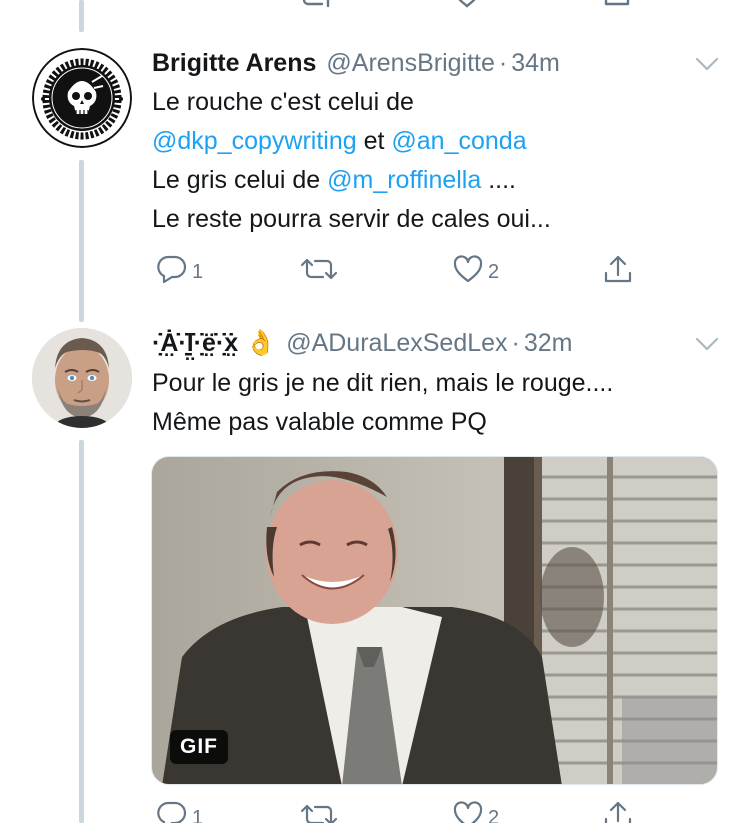  What do you see at coordinates (374, 141) in the screenshot?
I see `text-segment: et` at bounding box center [374, 141].